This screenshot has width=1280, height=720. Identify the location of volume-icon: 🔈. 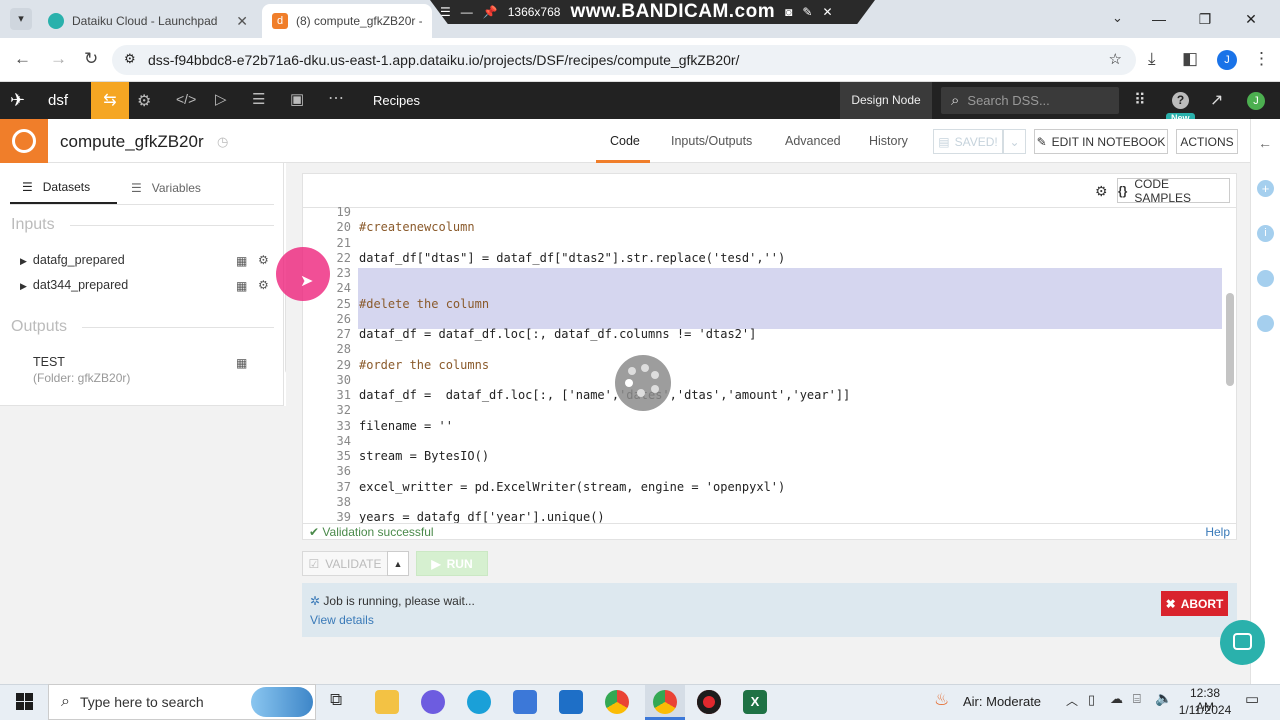
(1163, 698).